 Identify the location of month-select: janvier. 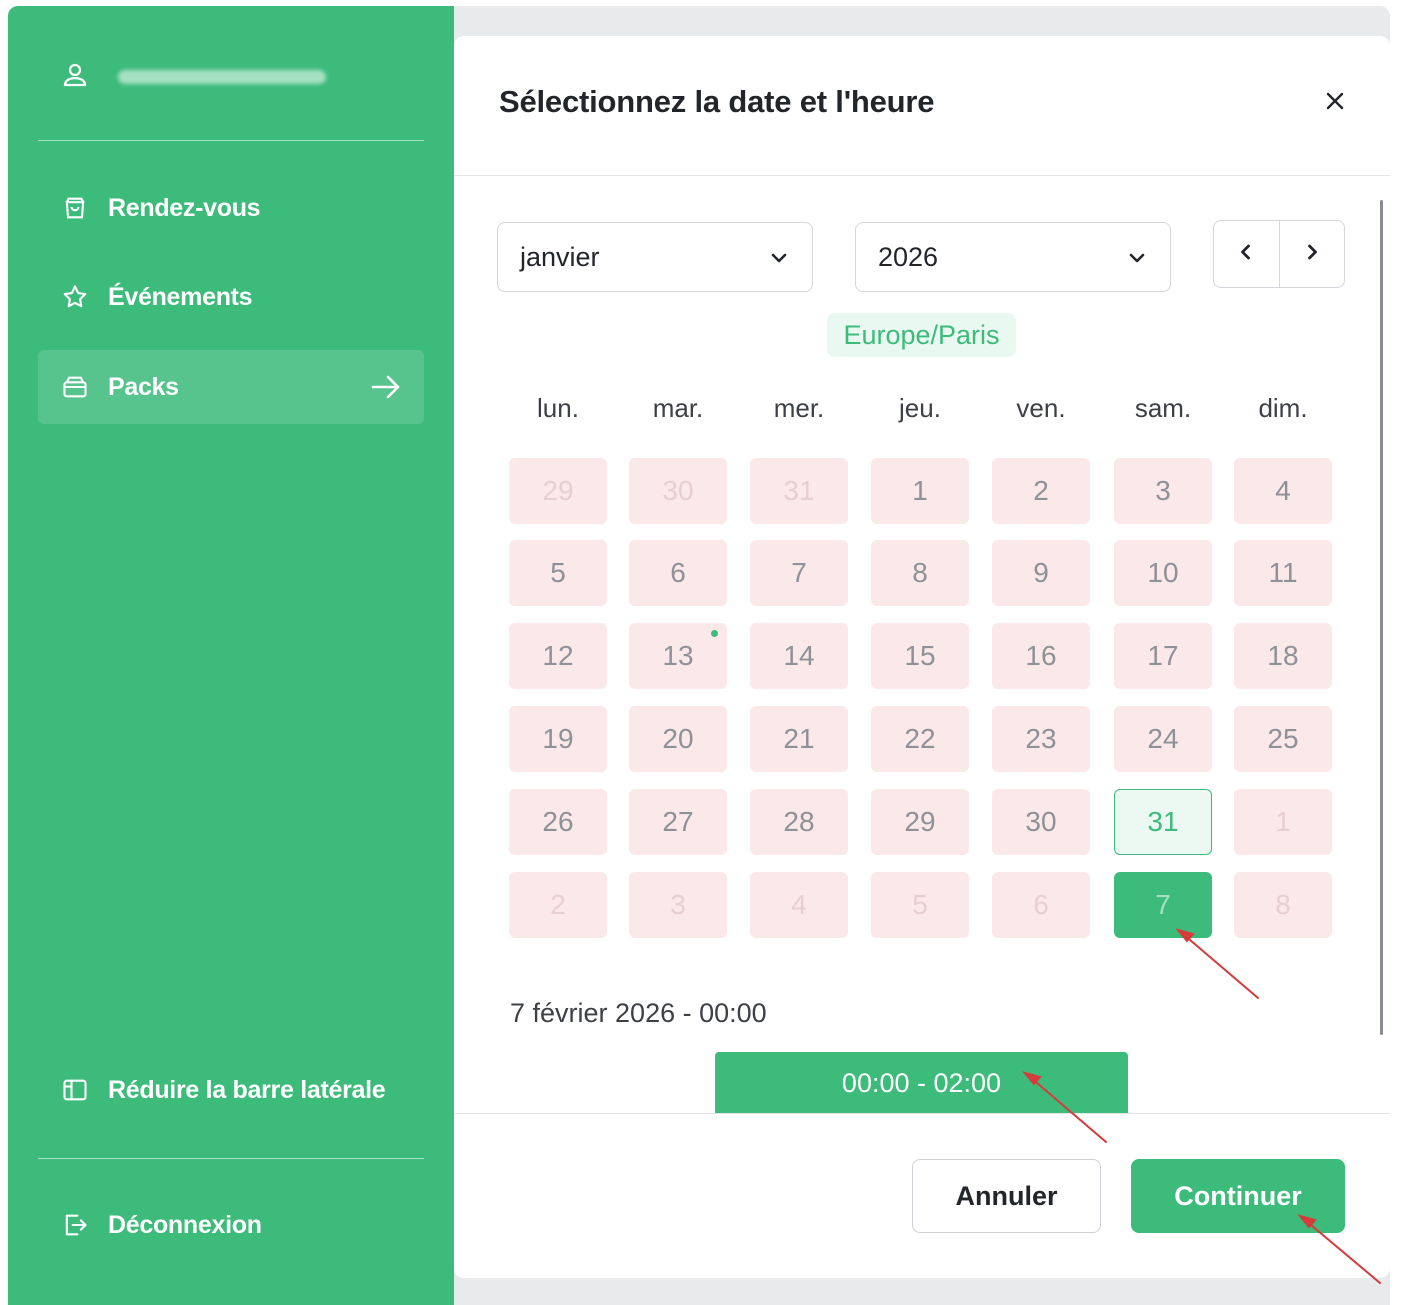
(655, 257).